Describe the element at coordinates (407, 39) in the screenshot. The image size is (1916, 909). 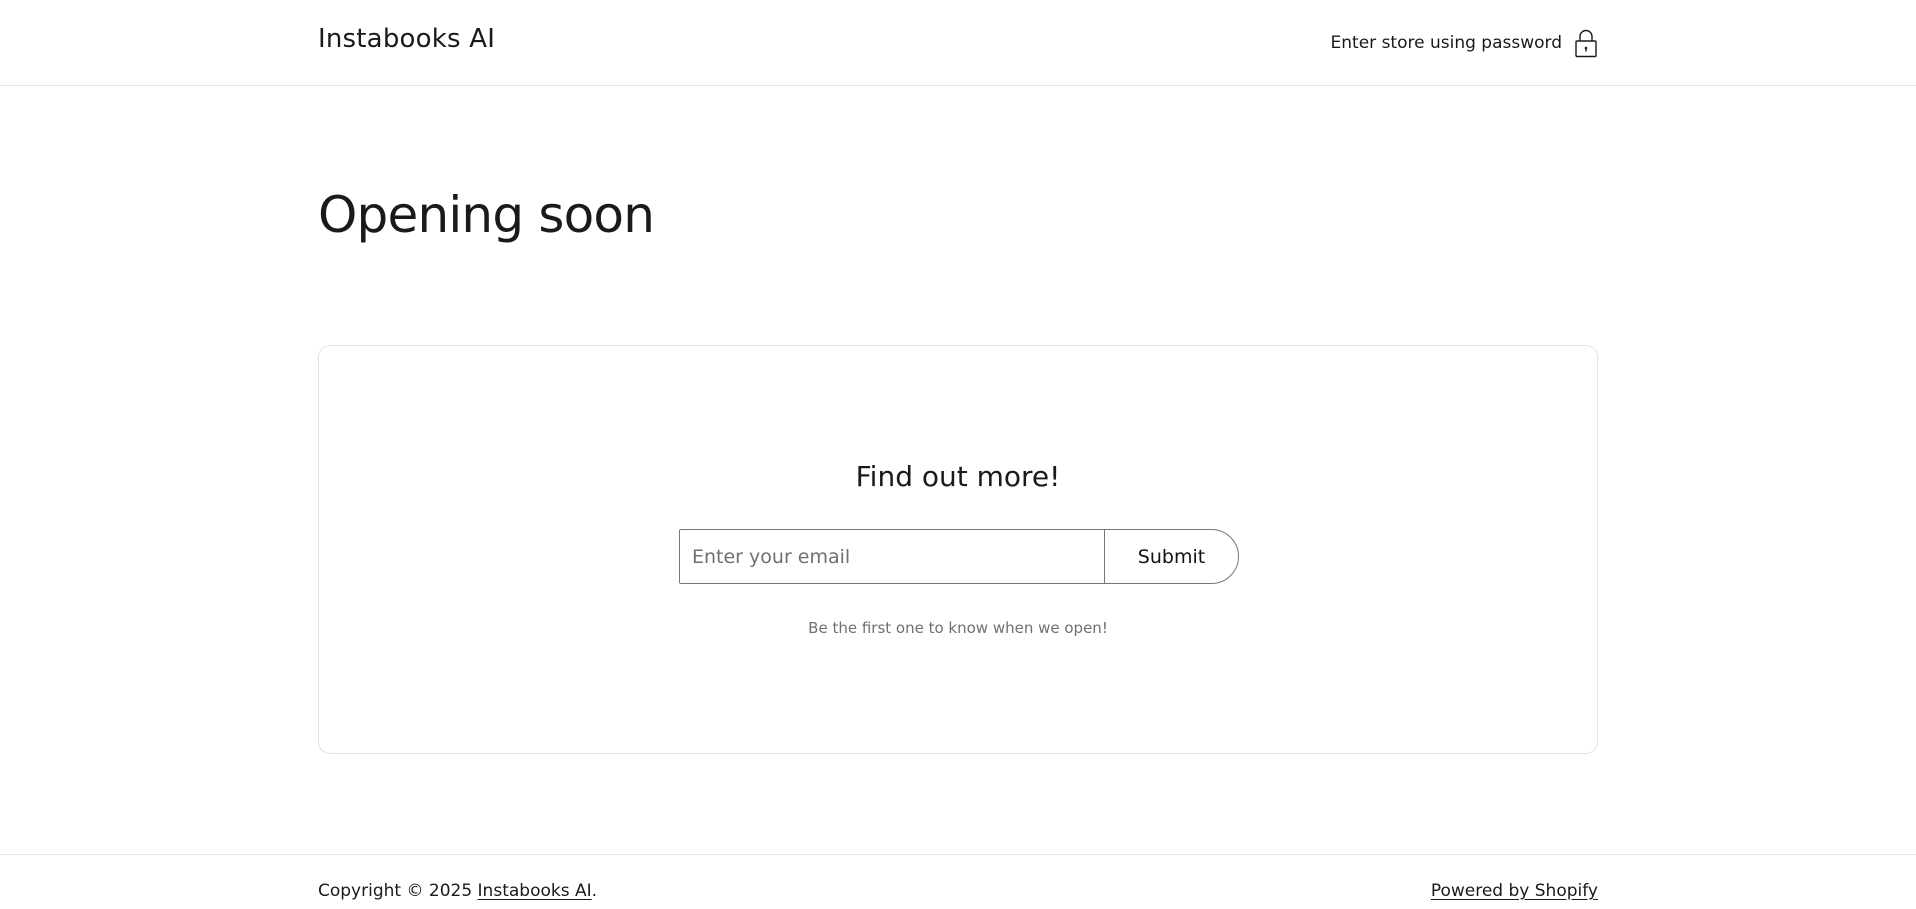
I see `store-name: Instabooks AI` at that location.